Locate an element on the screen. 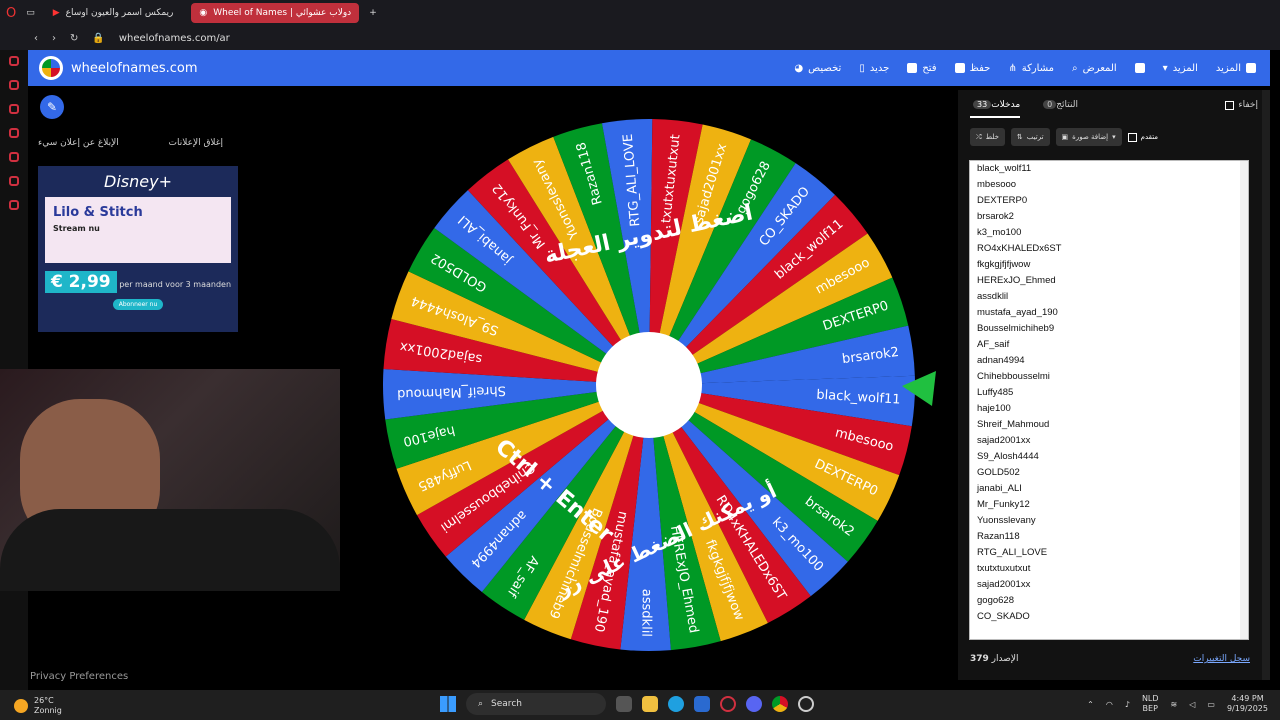 Image resolution: width=1280 pixels, height=720 pixels. menu-gallery: المعرض ⌕ is located at coordinates (1094, 68).